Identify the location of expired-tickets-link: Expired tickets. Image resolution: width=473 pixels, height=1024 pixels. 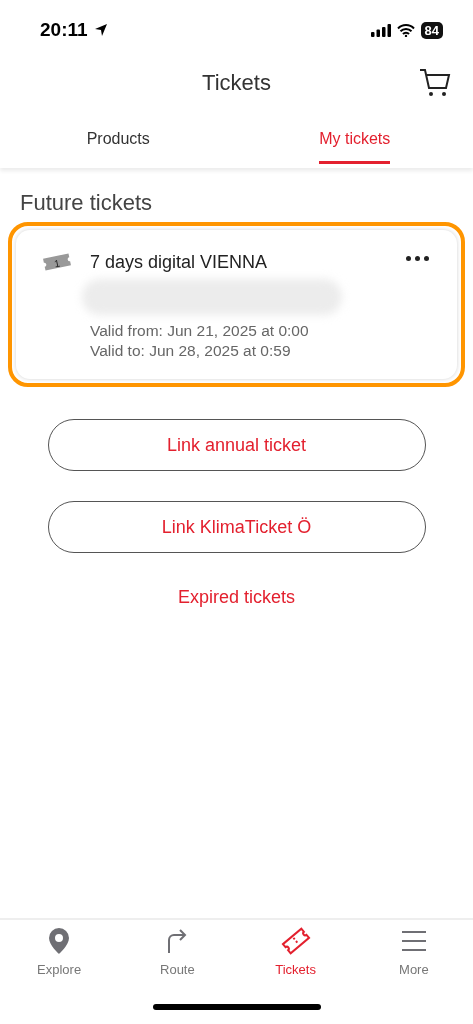
(236, 597).